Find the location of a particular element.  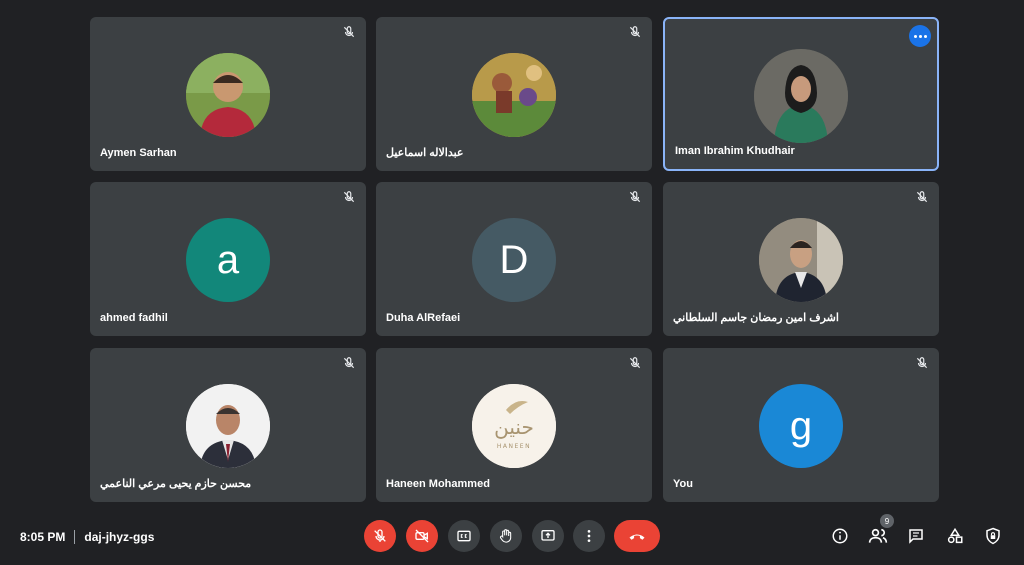

meeting-info: 8:05 PM daj-jhyz-ggs is located at coordinates (87, 537).